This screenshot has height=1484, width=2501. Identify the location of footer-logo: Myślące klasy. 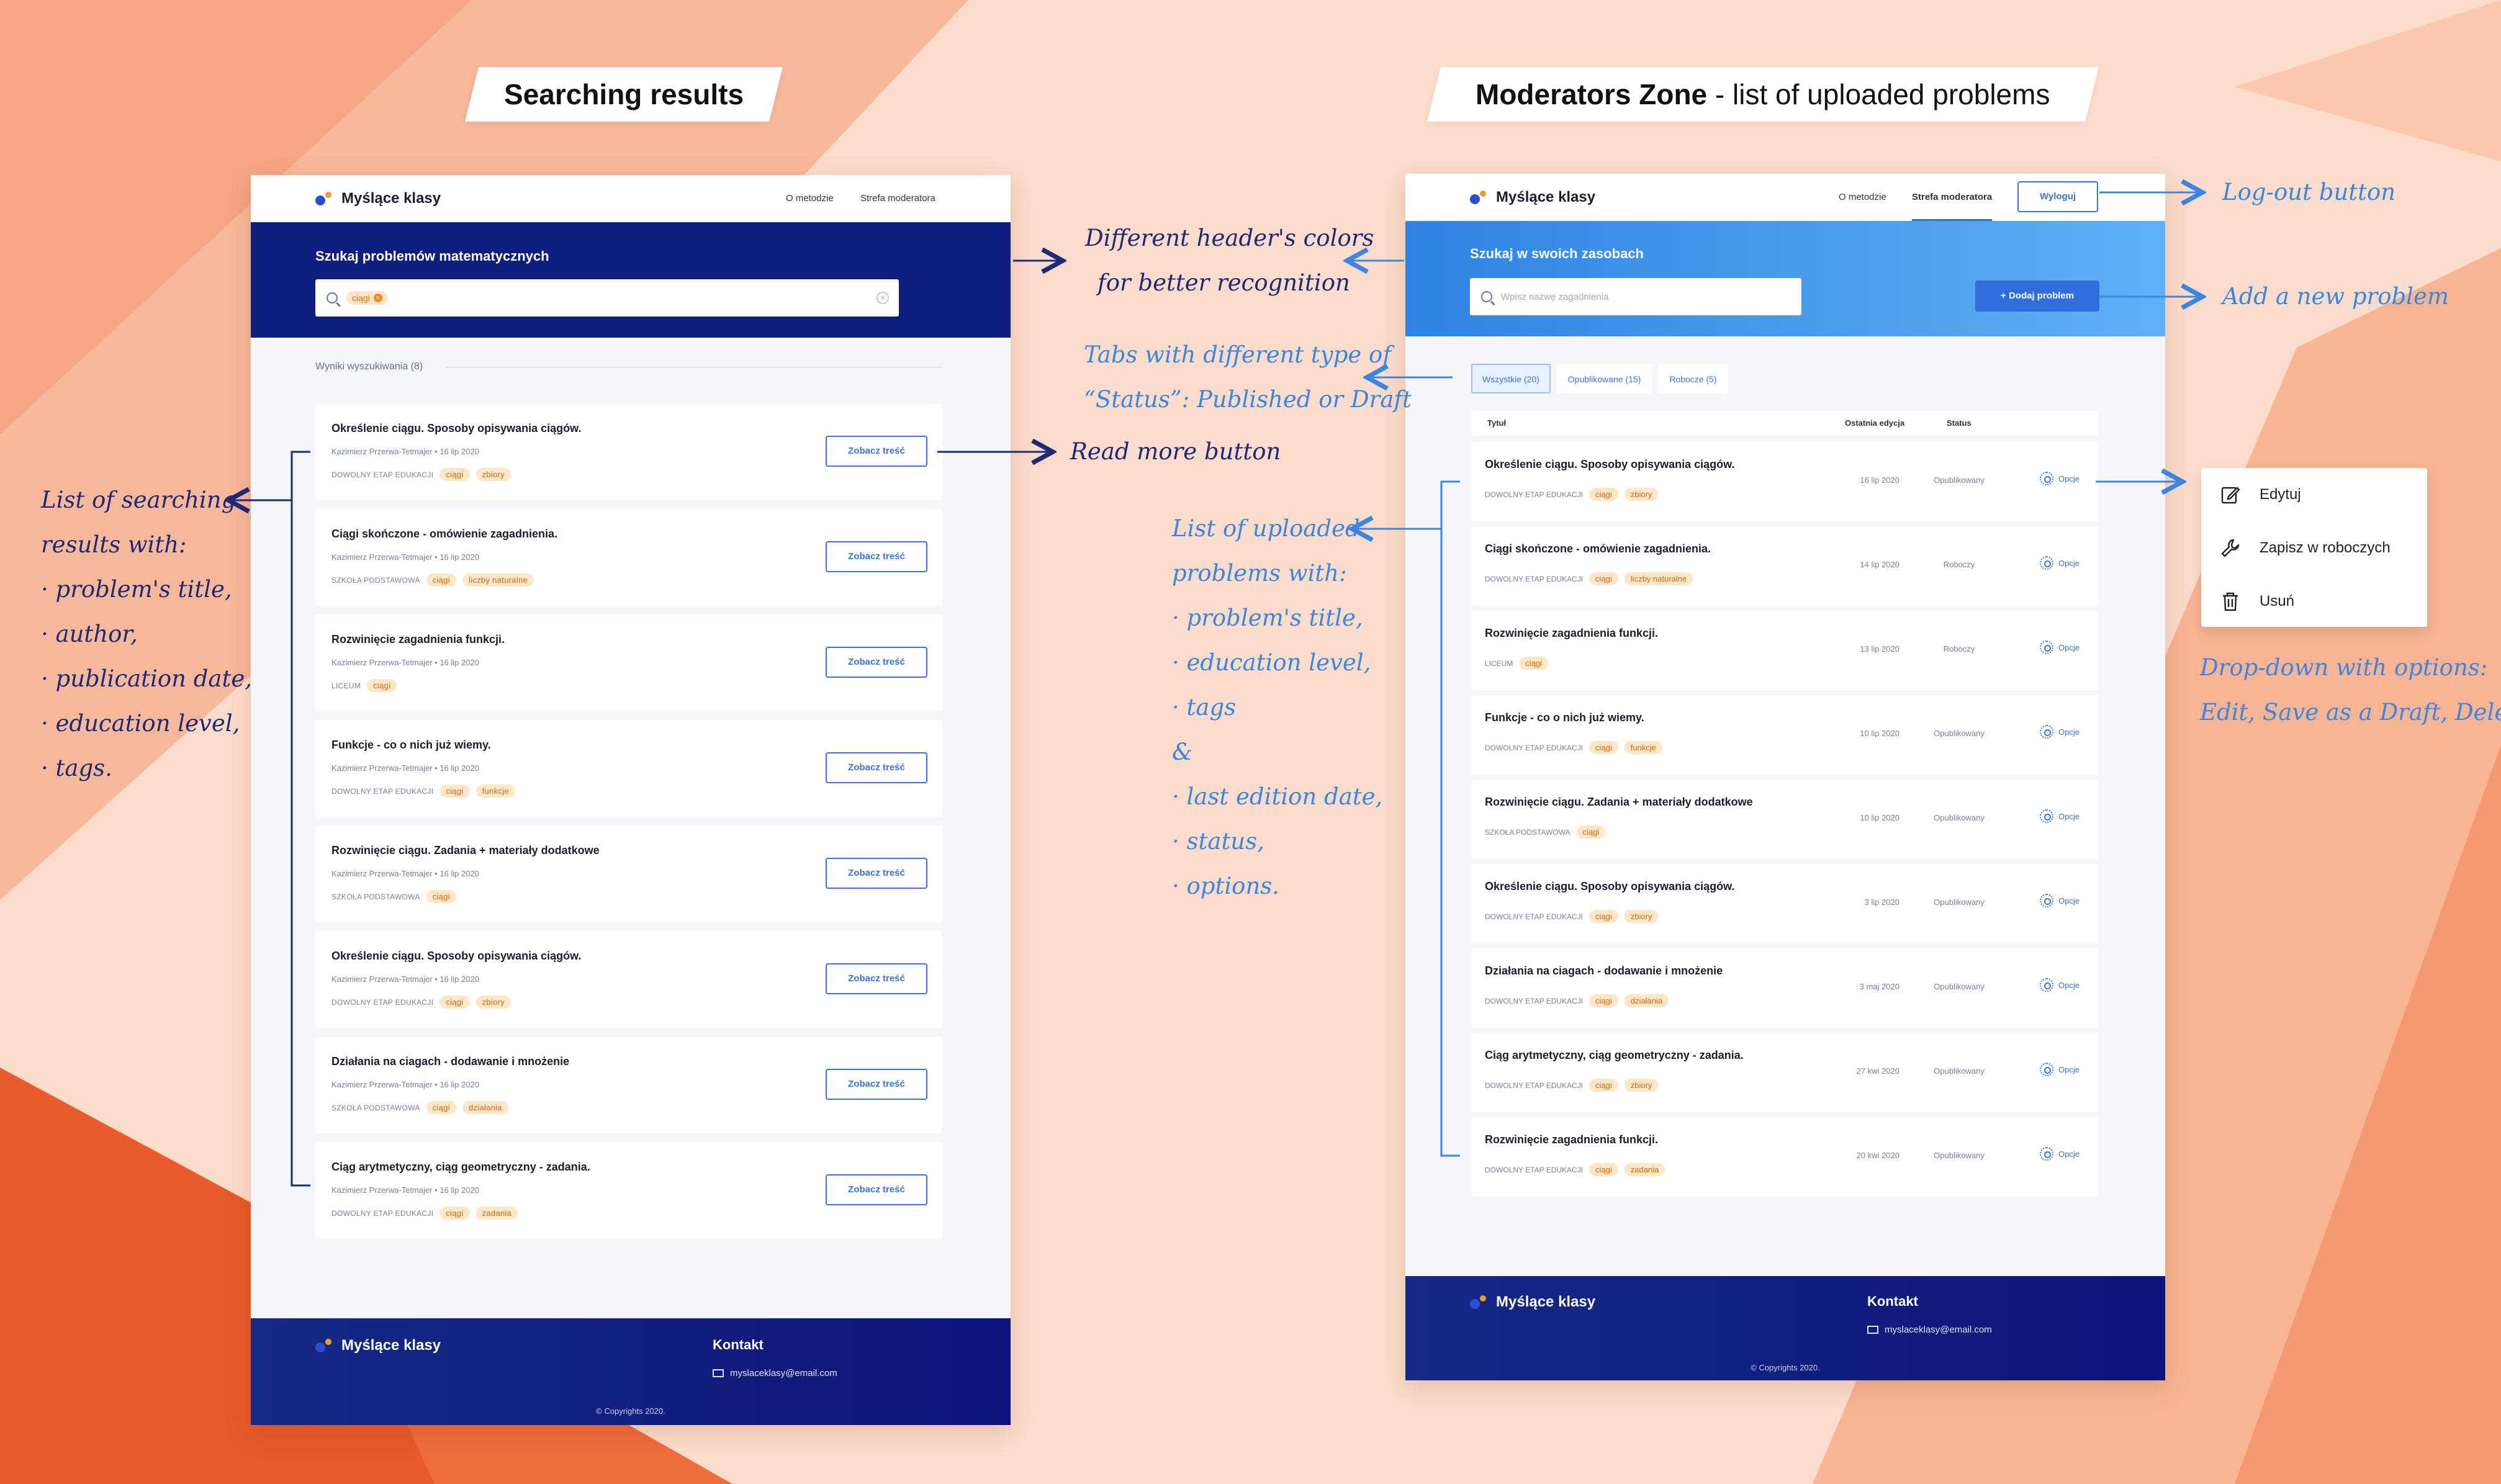
(378, 1345).